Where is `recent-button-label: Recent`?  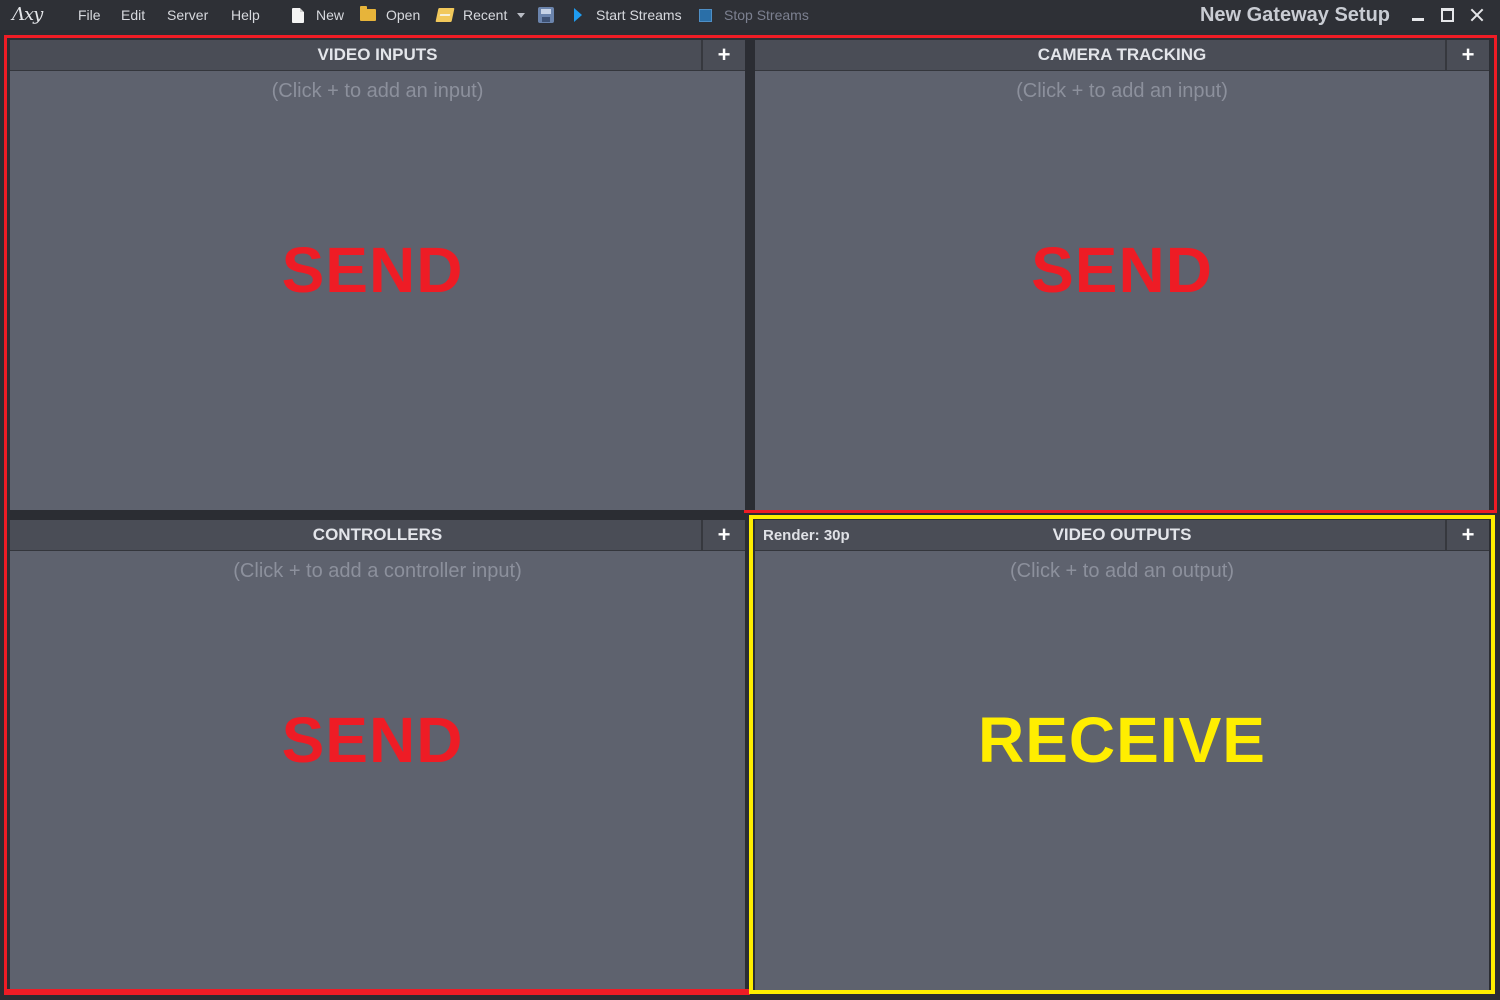
recent-button-label: Recent is located at coordinates (485, 15).